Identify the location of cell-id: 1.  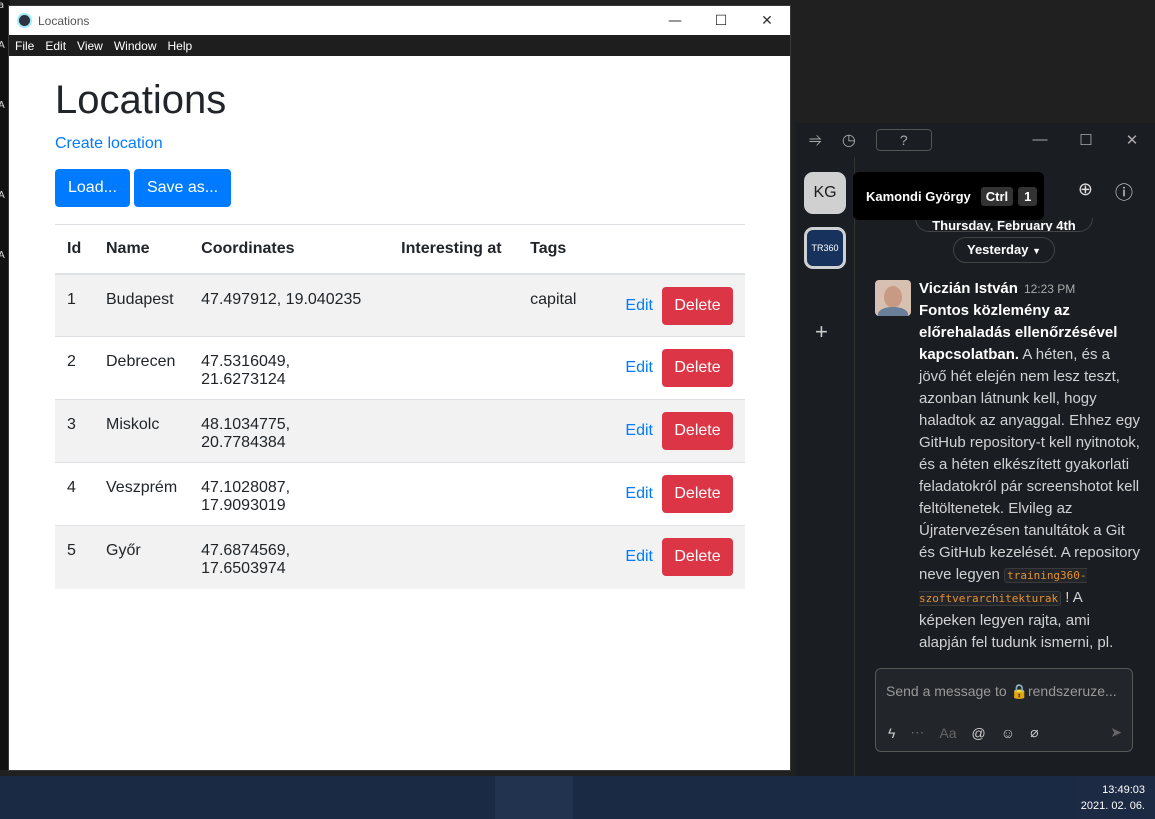
(71, 299).